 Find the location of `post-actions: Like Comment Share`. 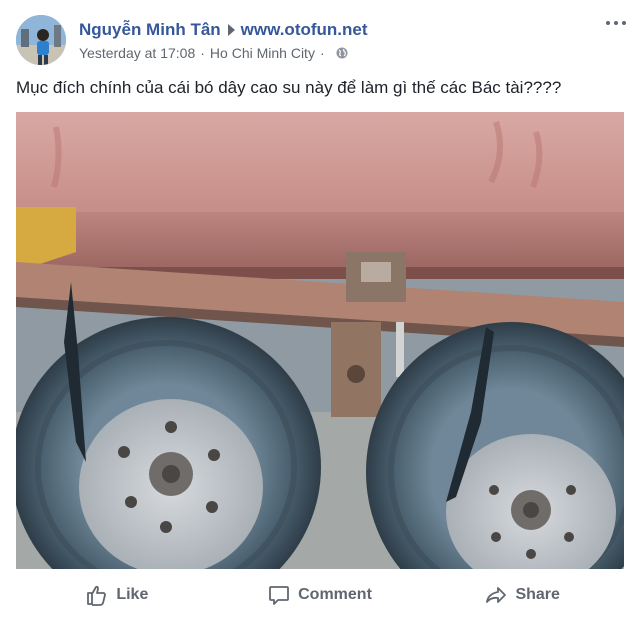

post-actions: Like Comment Share is located at coordinates (320, 595).